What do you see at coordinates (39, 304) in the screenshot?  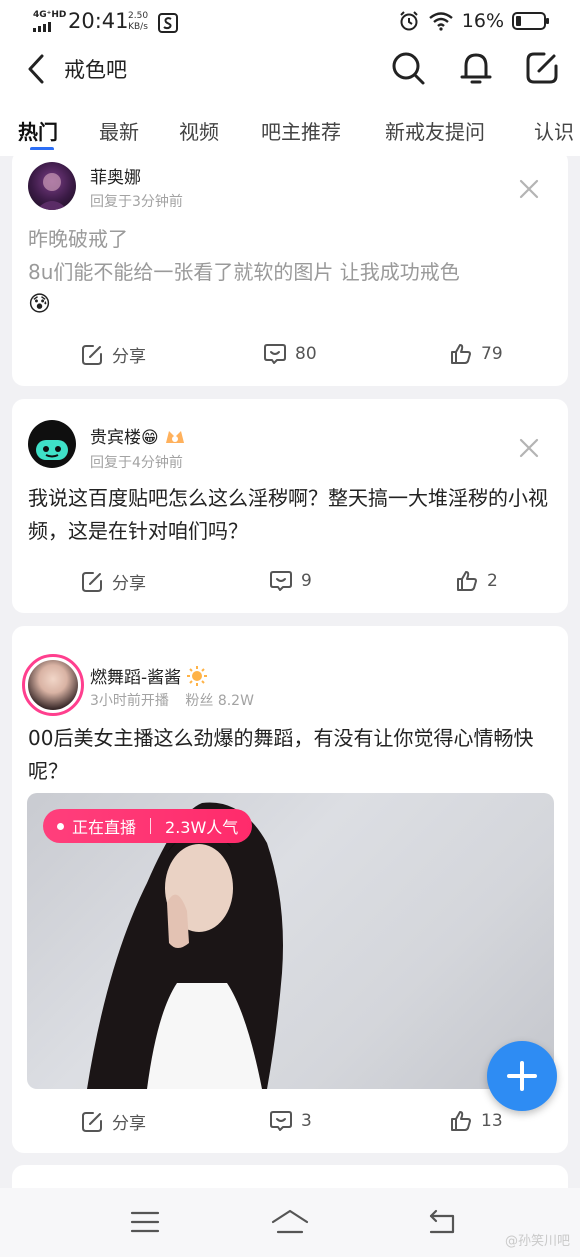 I see `post-emoji: 😰` at bounding box center [39, 304].